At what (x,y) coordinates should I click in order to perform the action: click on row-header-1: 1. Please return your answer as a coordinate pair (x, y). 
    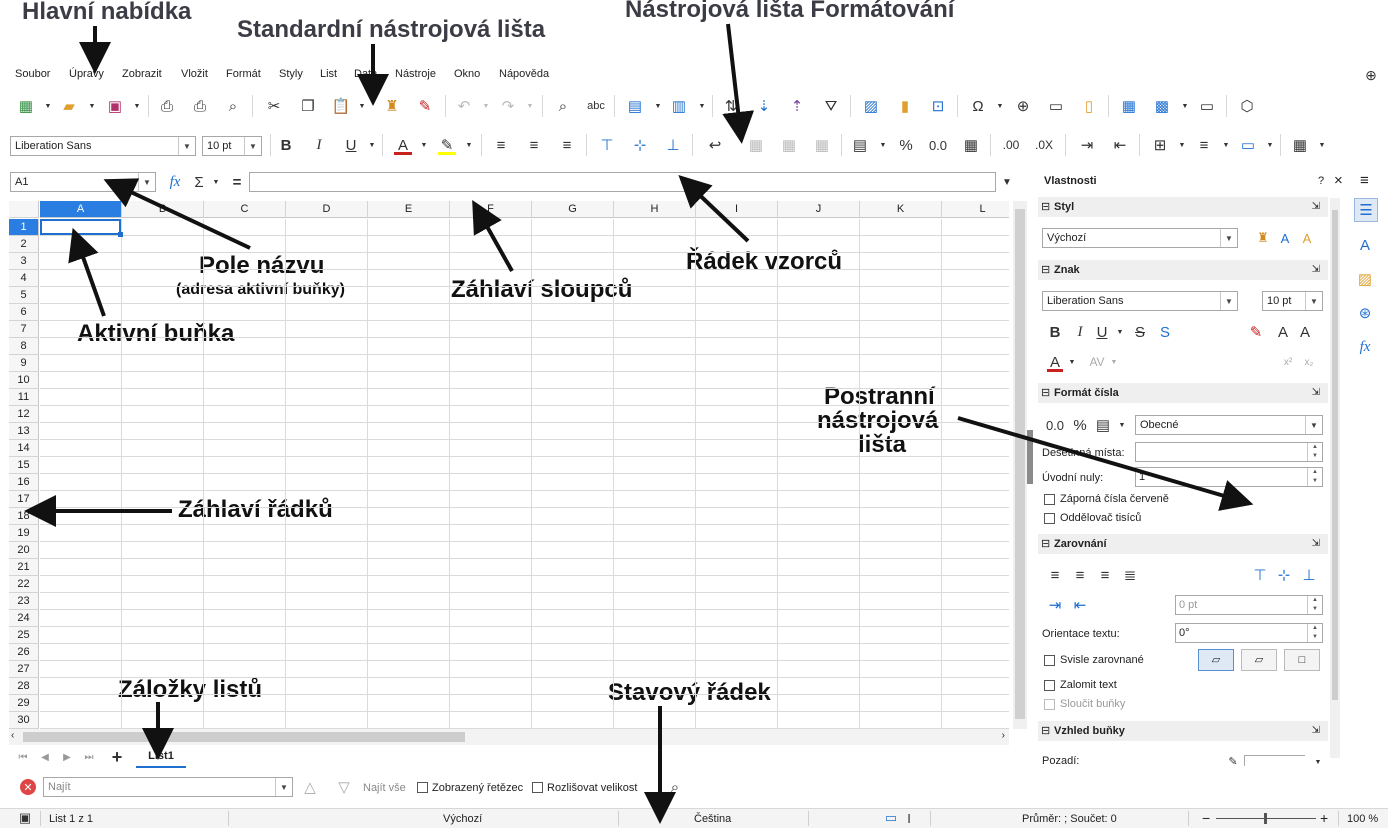
    Looking at the image, I should click on (24, 227).